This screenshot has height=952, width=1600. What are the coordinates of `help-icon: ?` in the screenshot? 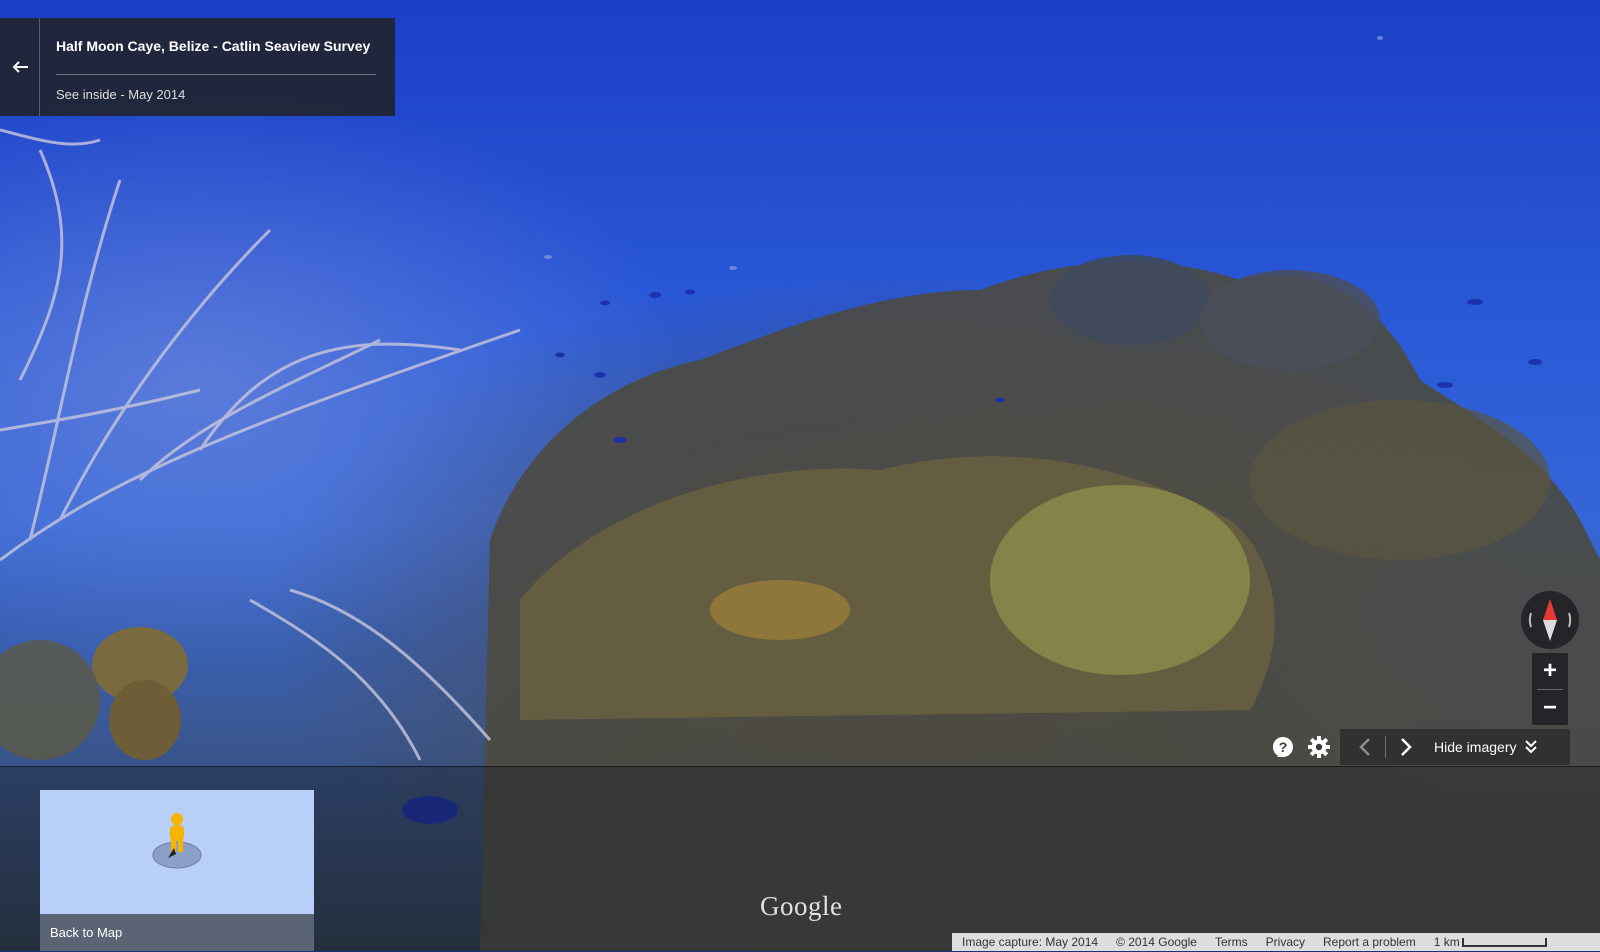 It's located at (1283, 747).